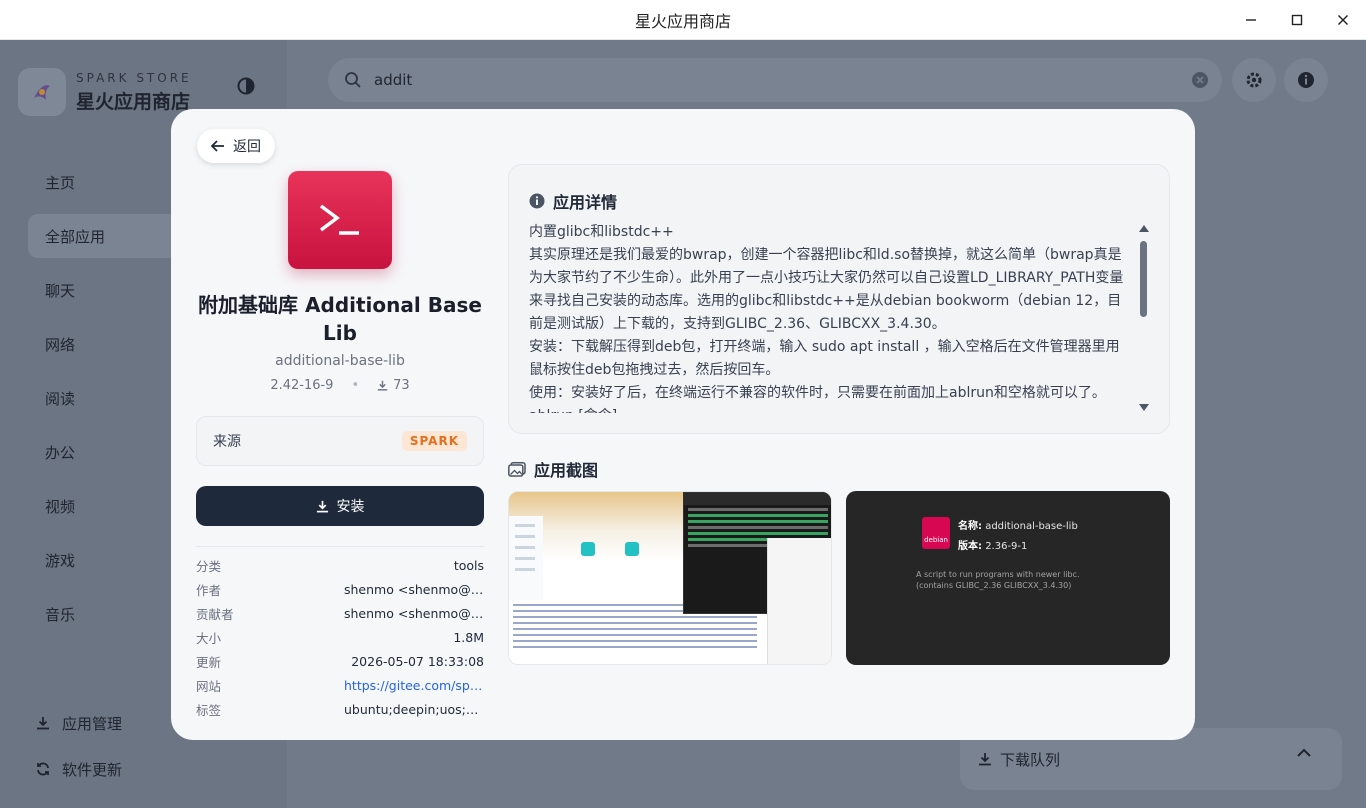 Image resolution: width=1366 pixels, height=808 pixels. I want to click on brand-subtitle: SPARK STORE, so click(134, 77).